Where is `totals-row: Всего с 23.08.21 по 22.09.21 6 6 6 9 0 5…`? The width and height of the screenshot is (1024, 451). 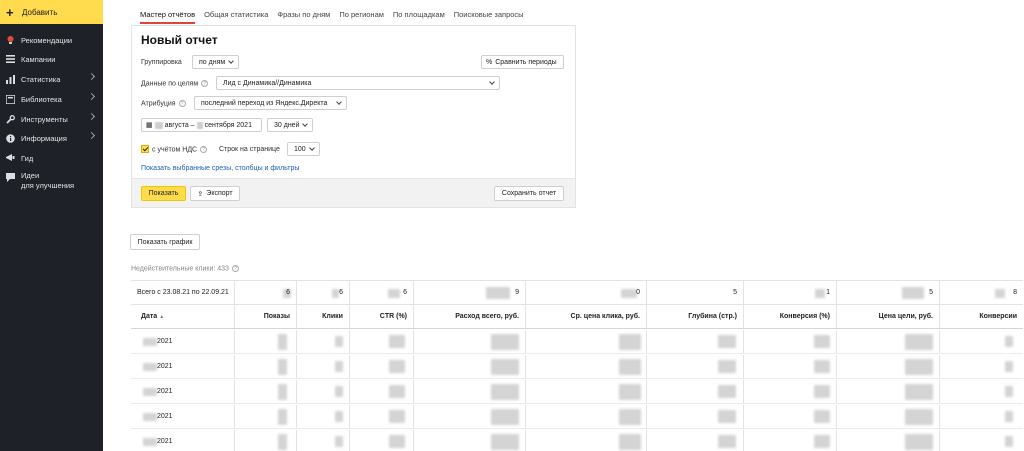 totals-row: Всего с 23.08.21 по 22.09.21 6 6 6 9 0 5… is located at coordinates (577, 292).